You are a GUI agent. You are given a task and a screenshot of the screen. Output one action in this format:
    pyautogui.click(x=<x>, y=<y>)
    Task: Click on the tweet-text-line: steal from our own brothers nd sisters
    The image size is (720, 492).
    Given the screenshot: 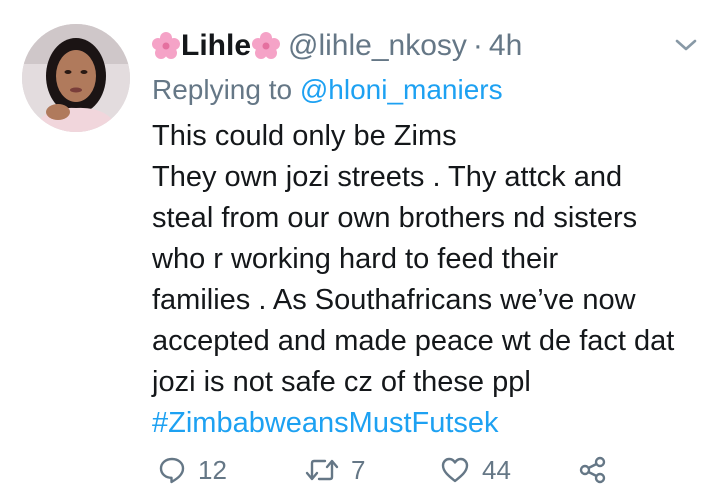 What is the action you would take?
    pyautogui.click(x=395, y=218)
    